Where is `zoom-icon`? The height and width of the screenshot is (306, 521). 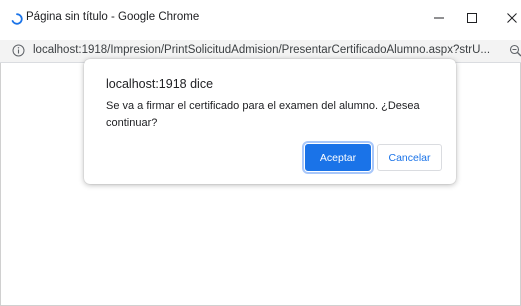 zoom-icon is located at coordinates (515, 50).